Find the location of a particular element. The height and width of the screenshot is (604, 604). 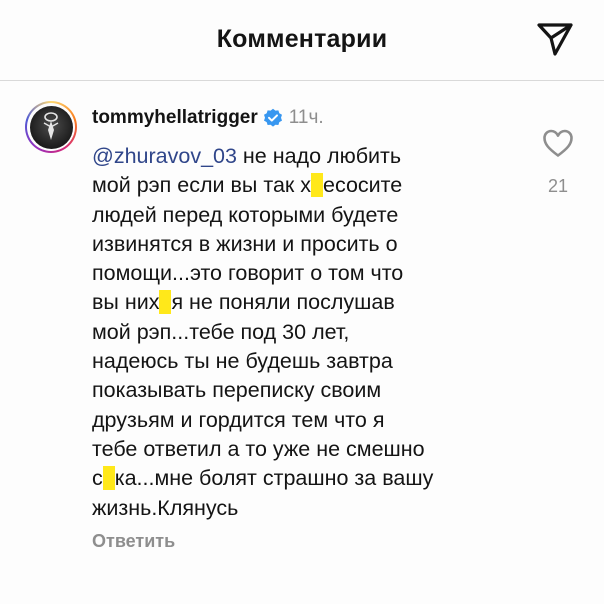

avatar is located at coordinates (51, 127).